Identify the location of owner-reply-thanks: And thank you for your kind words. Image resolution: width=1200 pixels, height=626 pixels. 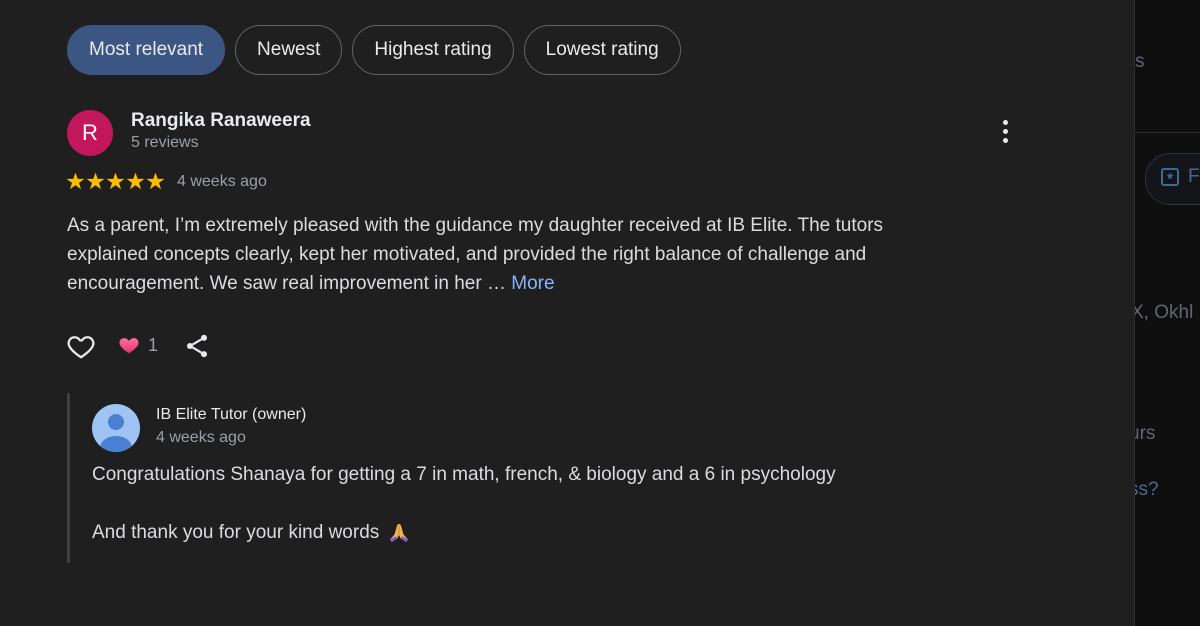
(236, 532).